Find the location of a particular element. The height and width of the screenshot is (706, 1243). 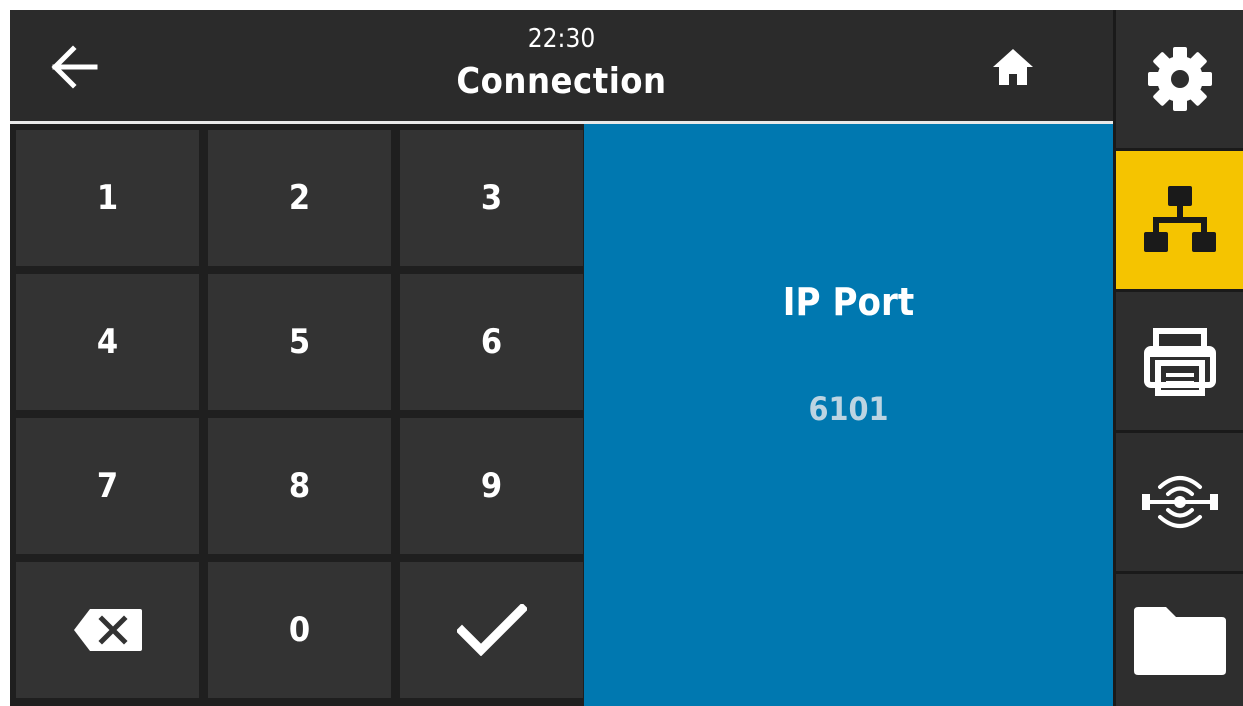

key-6: 6 is located at coordinates (491, 342).